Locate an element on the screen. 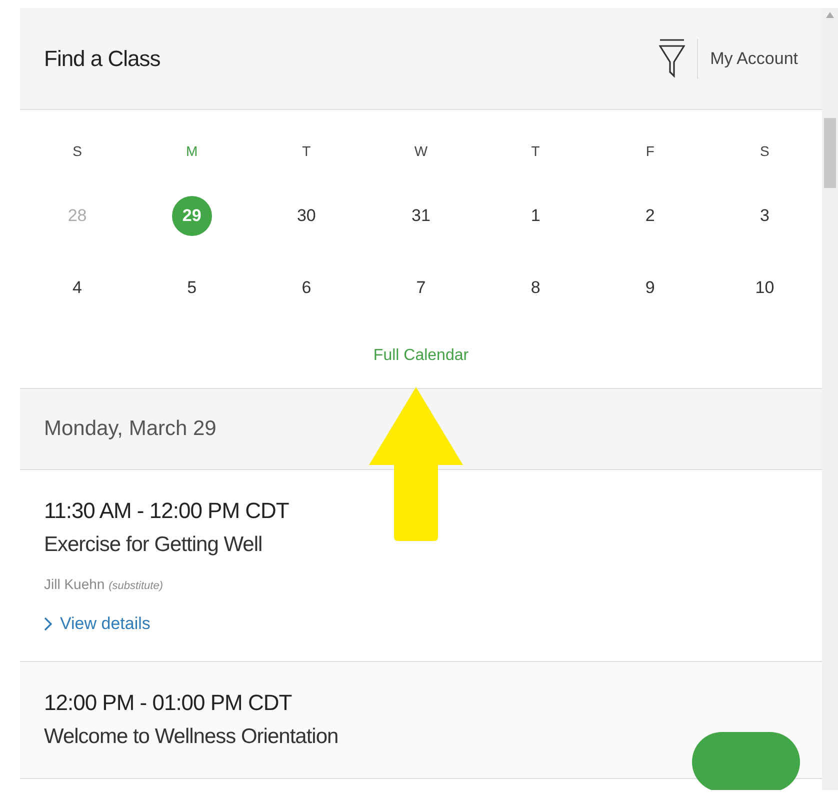 This screenshot has width=838, height=811. weekday-label: W is located at coordinates (421, 151).